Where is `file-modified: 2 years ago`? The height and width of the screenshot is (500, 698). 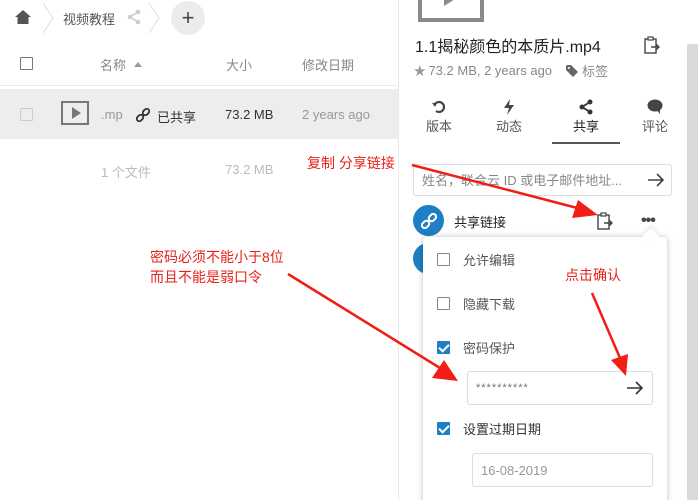 file-modified: 2 years ago is located at coordinates (336, 114).